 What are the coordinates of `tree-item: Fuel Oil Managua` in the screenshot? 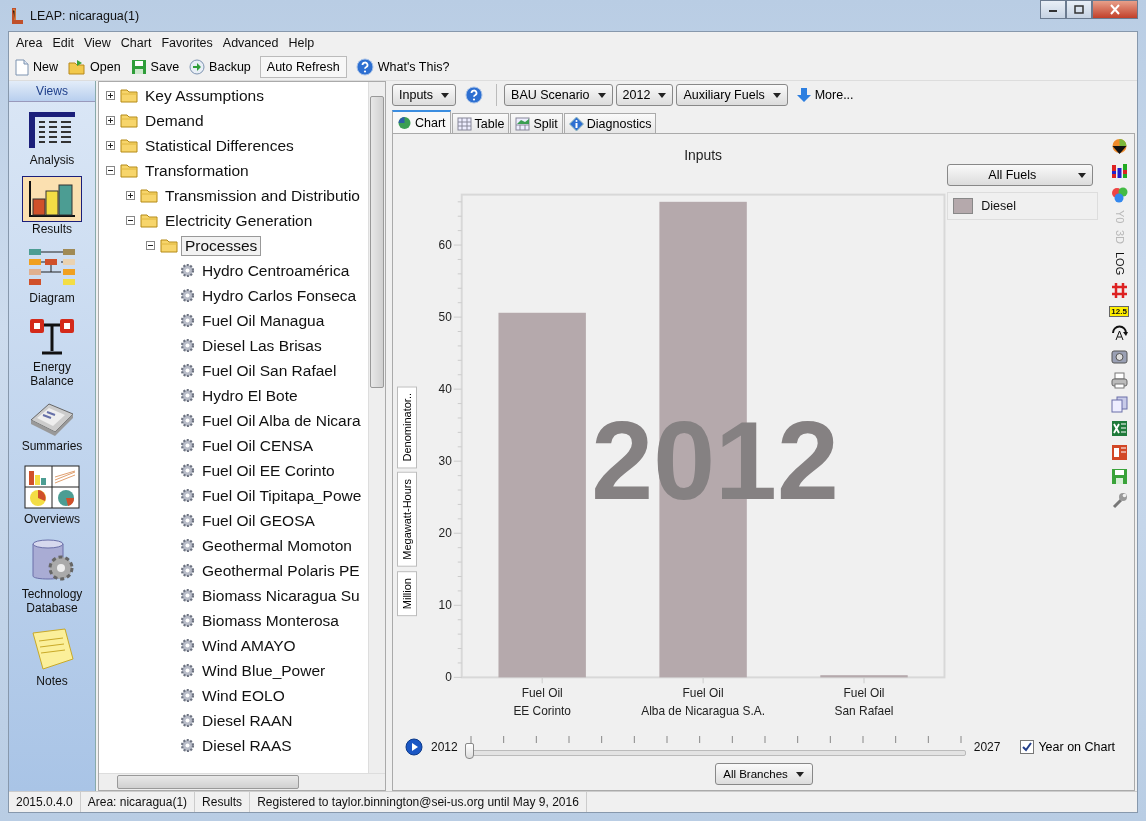 It's located at (263, 320).